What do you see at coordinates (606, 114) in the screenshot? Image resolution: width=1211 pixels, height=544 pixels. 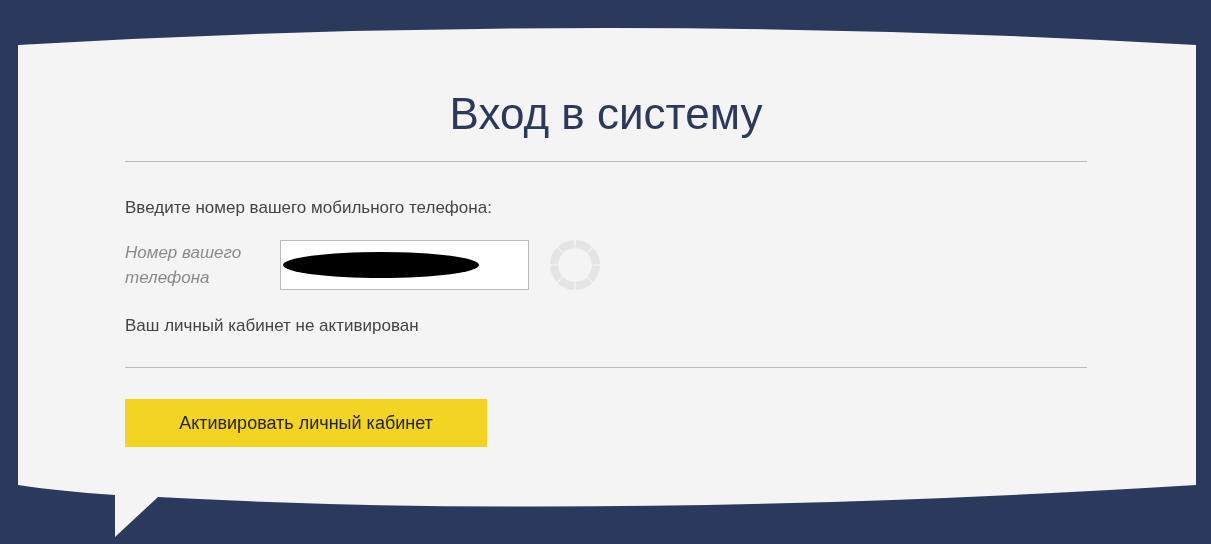 I see `page-title: Вход в систему` at bounding box center [606, 114].